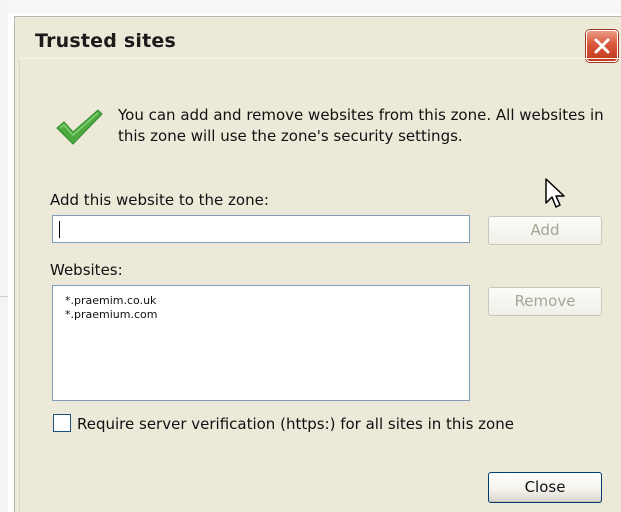 The height and width of the screenshot is (512, 621). Describe the element at coordinates (545, 301) in the screenshot. I see `remove-button: Remove` at that location.